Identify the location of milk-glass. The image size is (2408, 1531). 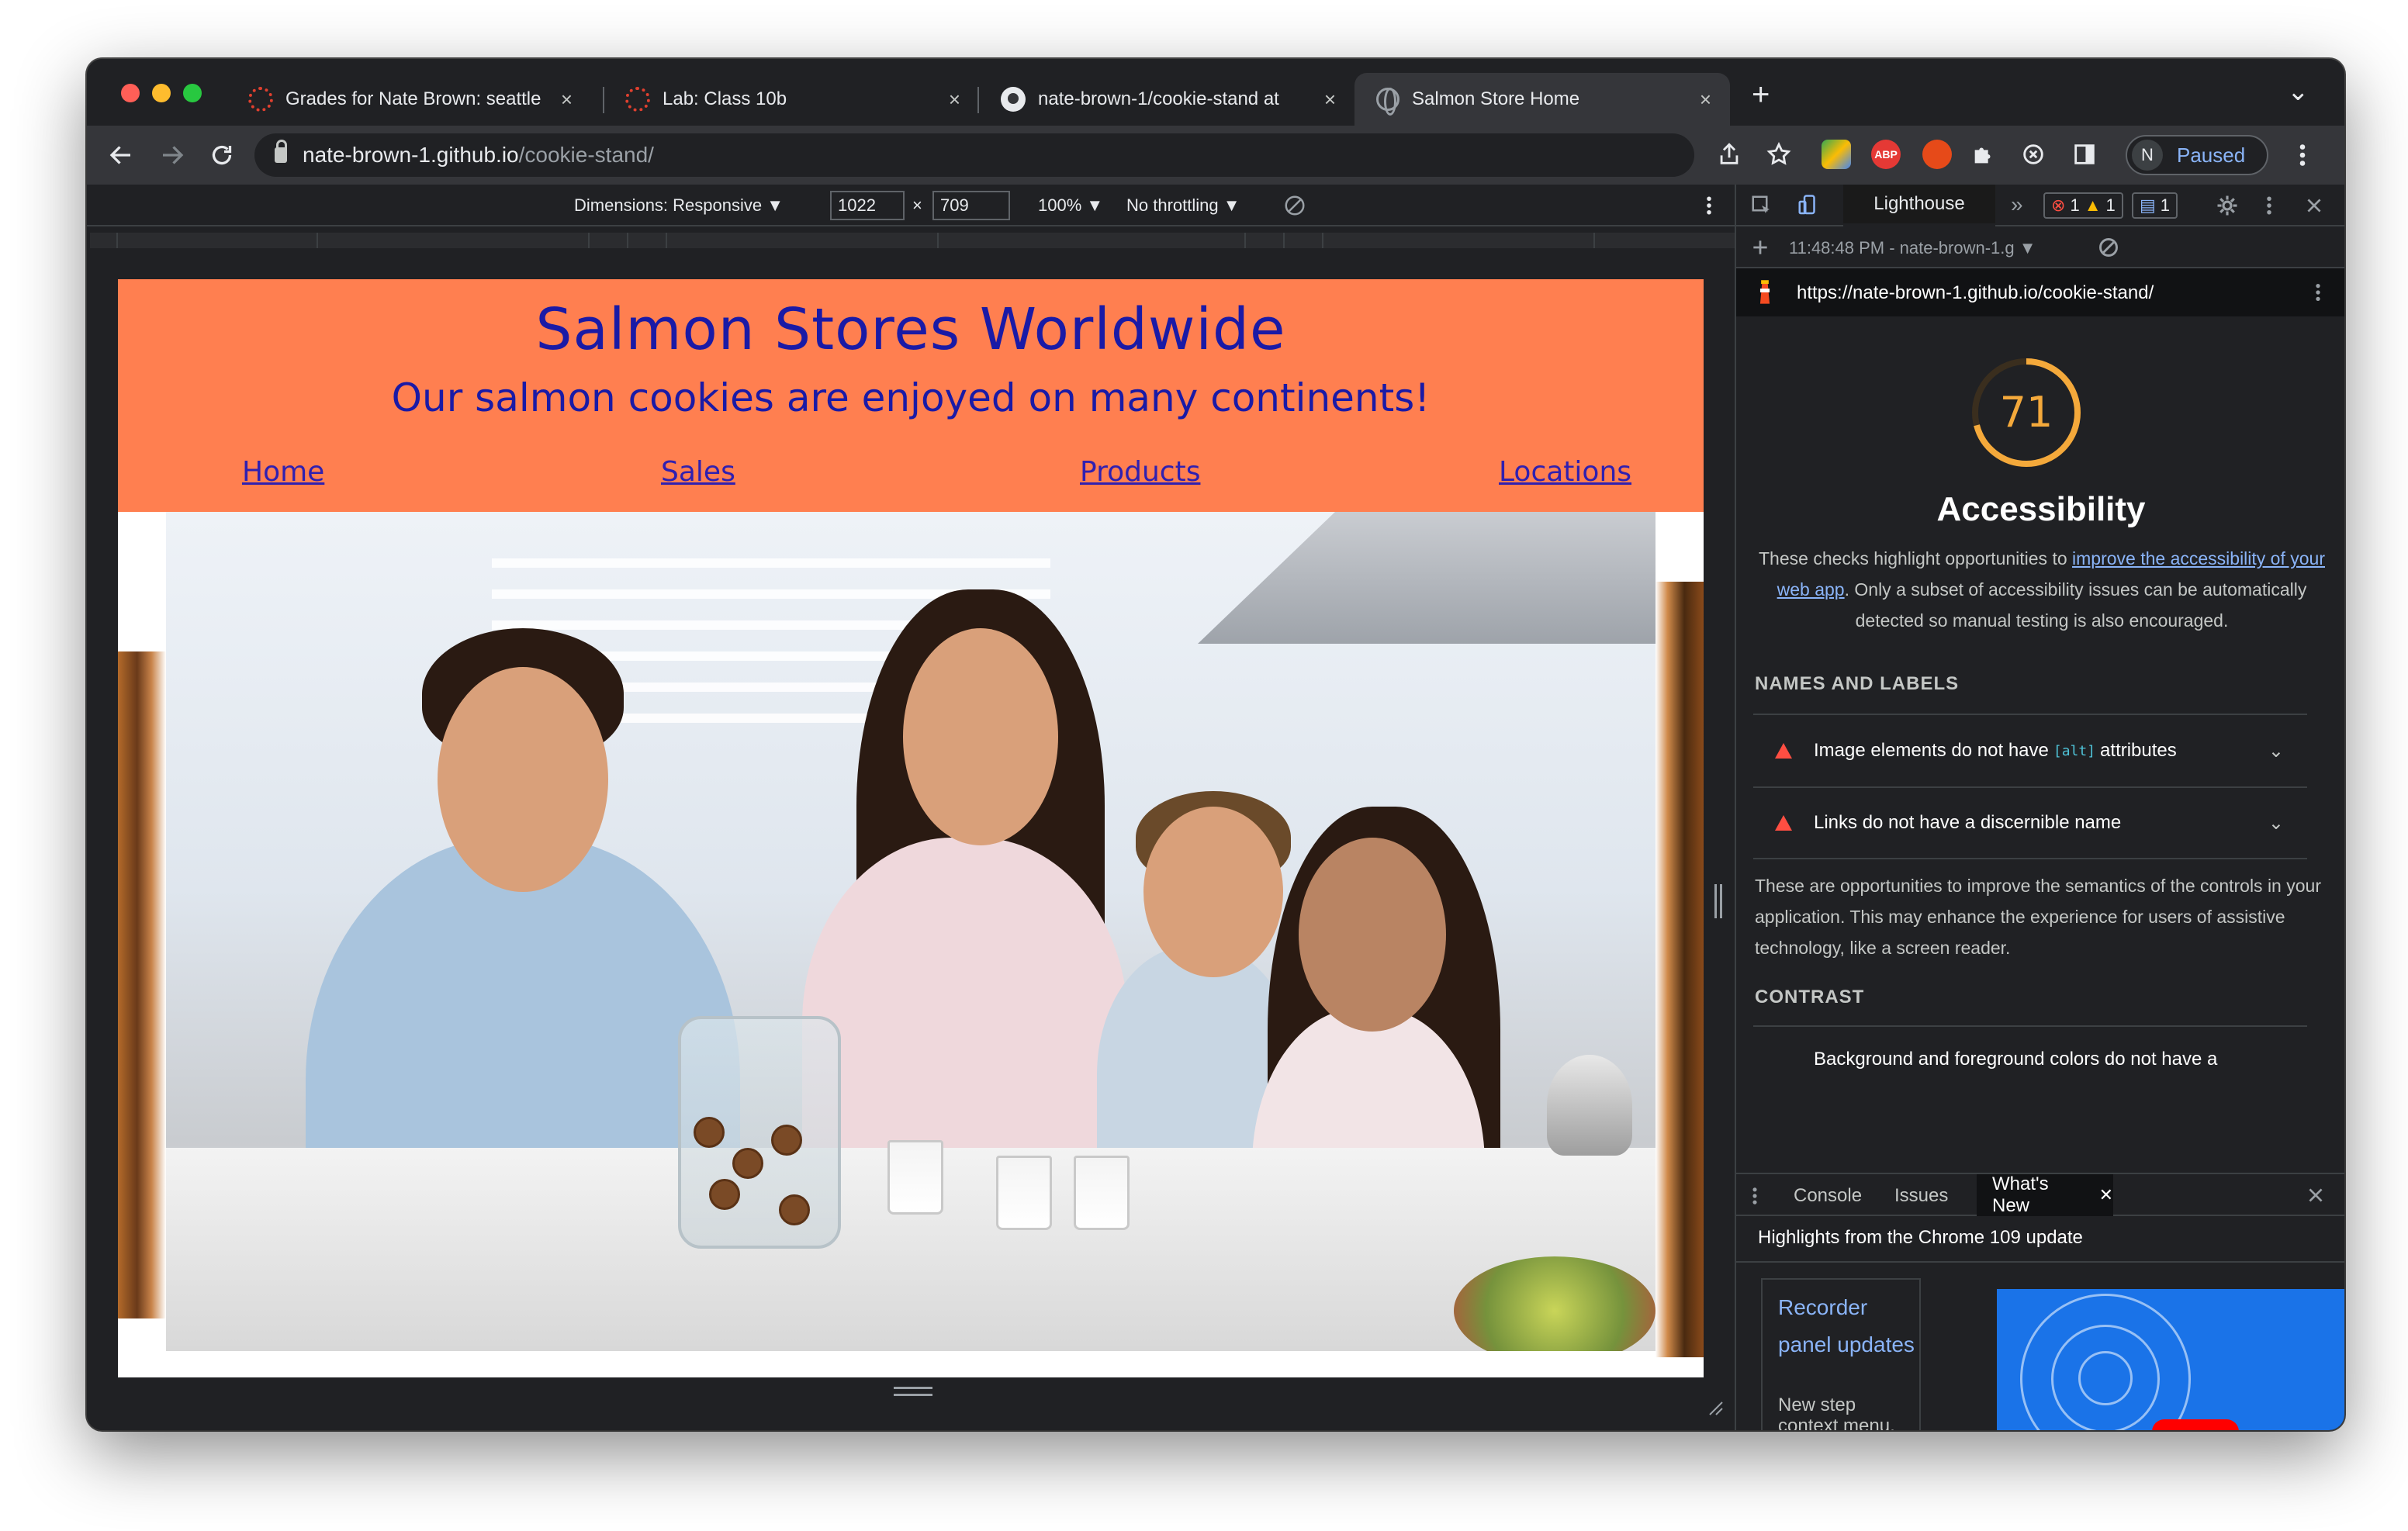
(1102, 1193).